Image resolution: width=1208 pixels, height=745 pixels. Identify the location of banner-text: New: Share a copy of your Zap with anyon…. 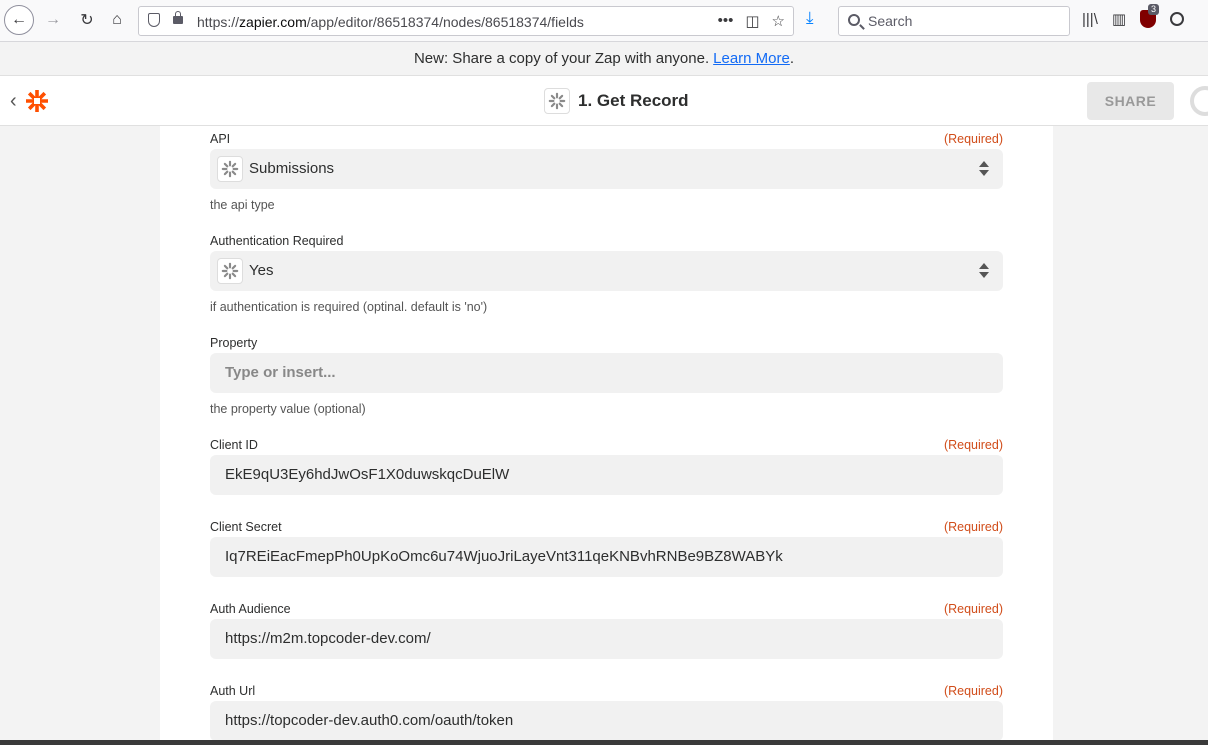
(561, 58).